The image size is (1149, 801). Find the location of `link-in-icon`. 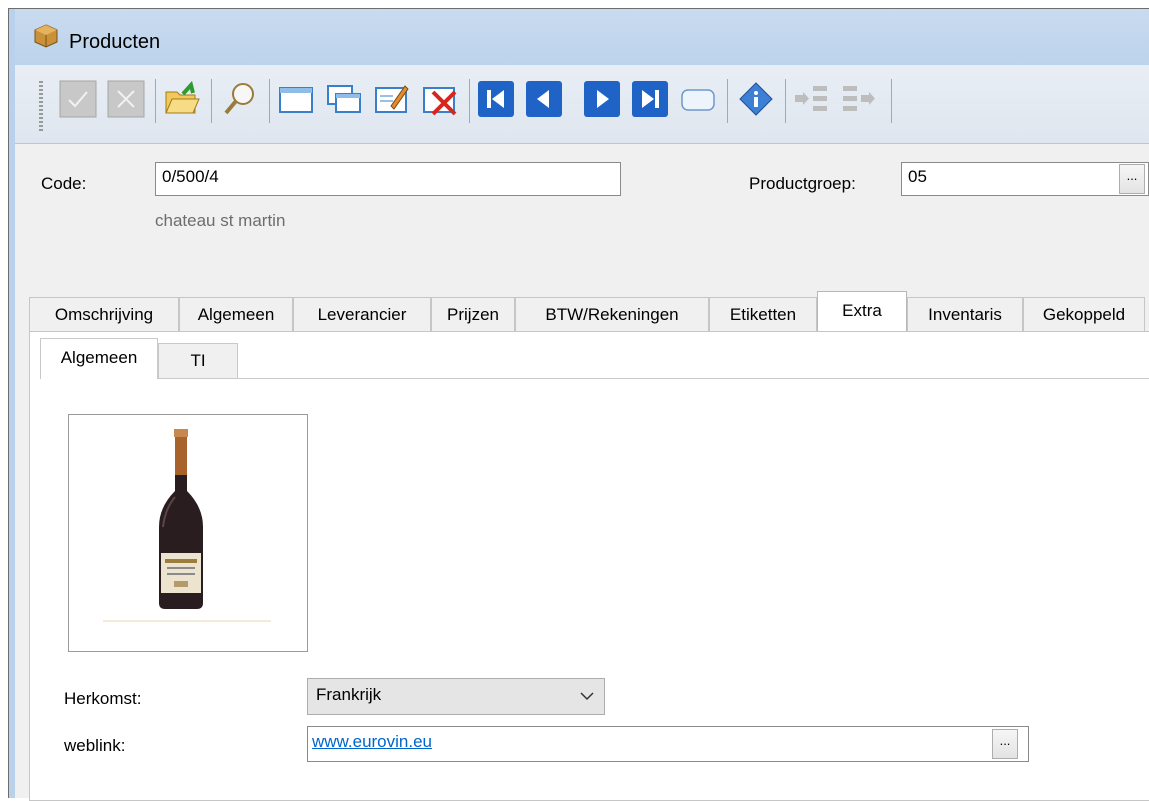

link-in-icon is located at coordinates (811, 98).